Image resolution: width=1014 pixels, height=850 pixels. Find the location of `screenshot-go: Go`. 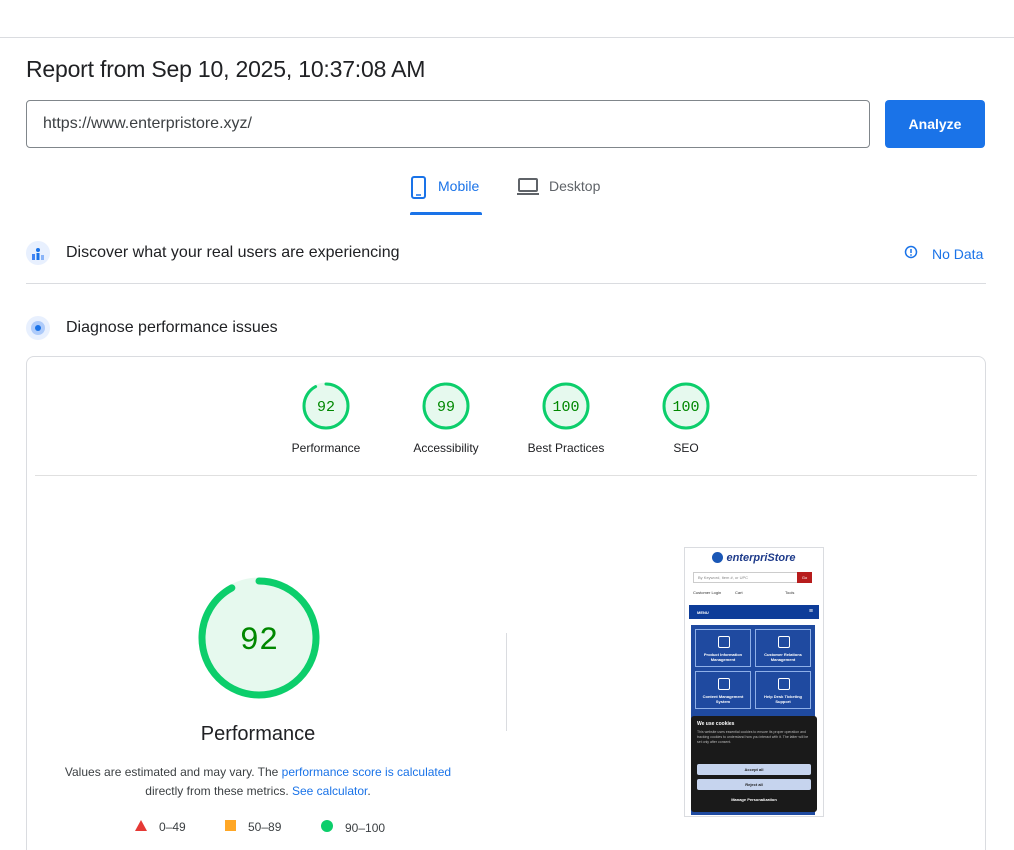

screenshot-go: Go is located at coordinates (804, 577).